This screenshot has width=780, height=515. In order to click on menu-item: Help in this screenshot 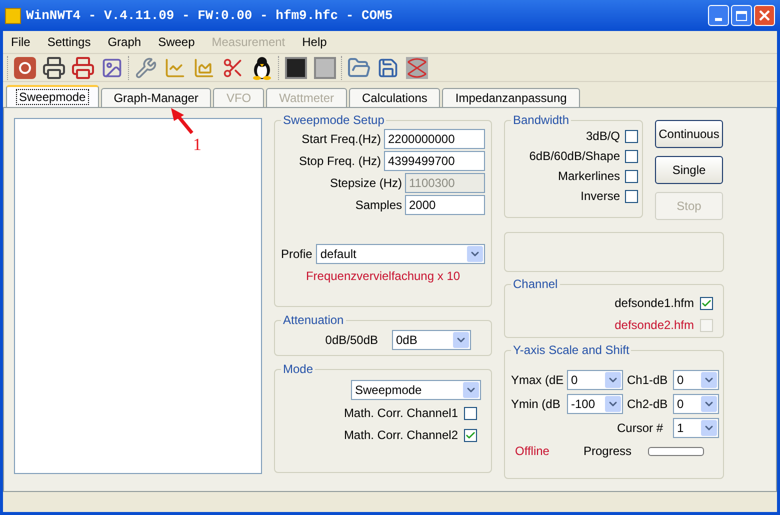, I will do `click(314, 42)`.